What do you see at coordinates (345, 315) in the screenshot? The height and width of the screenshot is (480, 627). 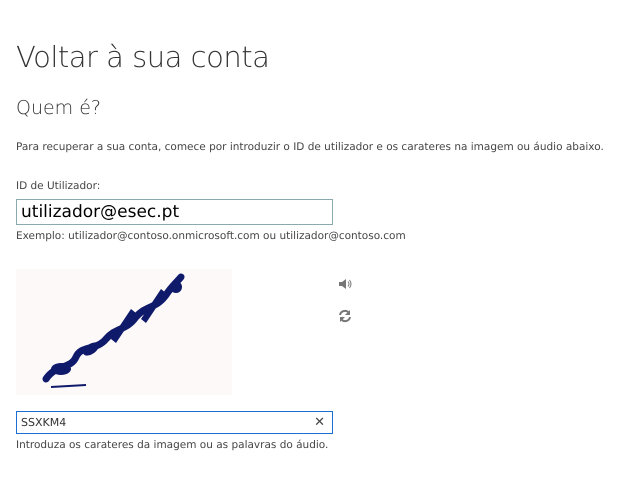 I see `refresh-icon` at bounding box center [345, 315].